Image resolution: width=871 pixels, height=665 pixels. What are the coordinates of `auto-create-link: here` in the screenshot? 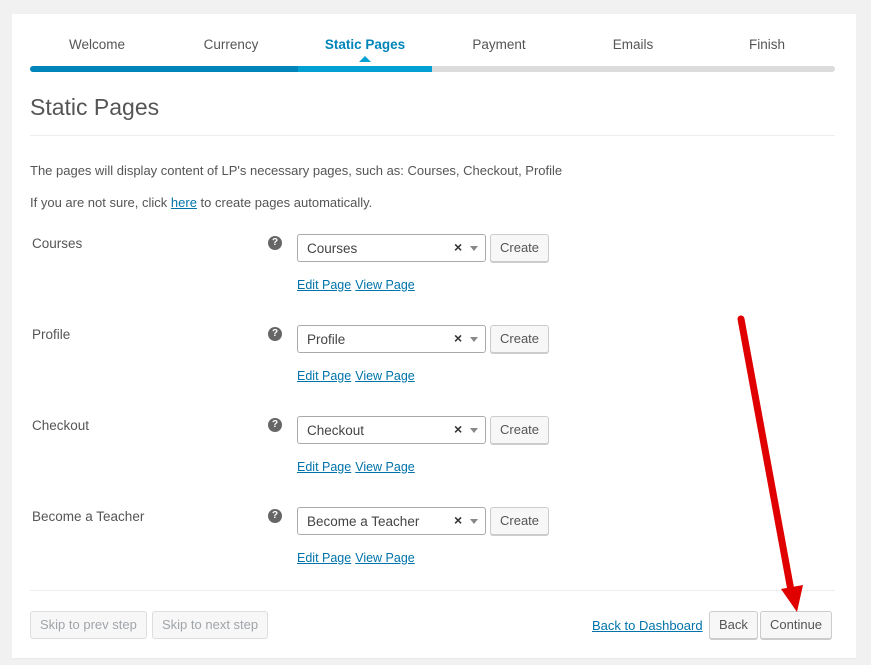 It's located at (184, 202).